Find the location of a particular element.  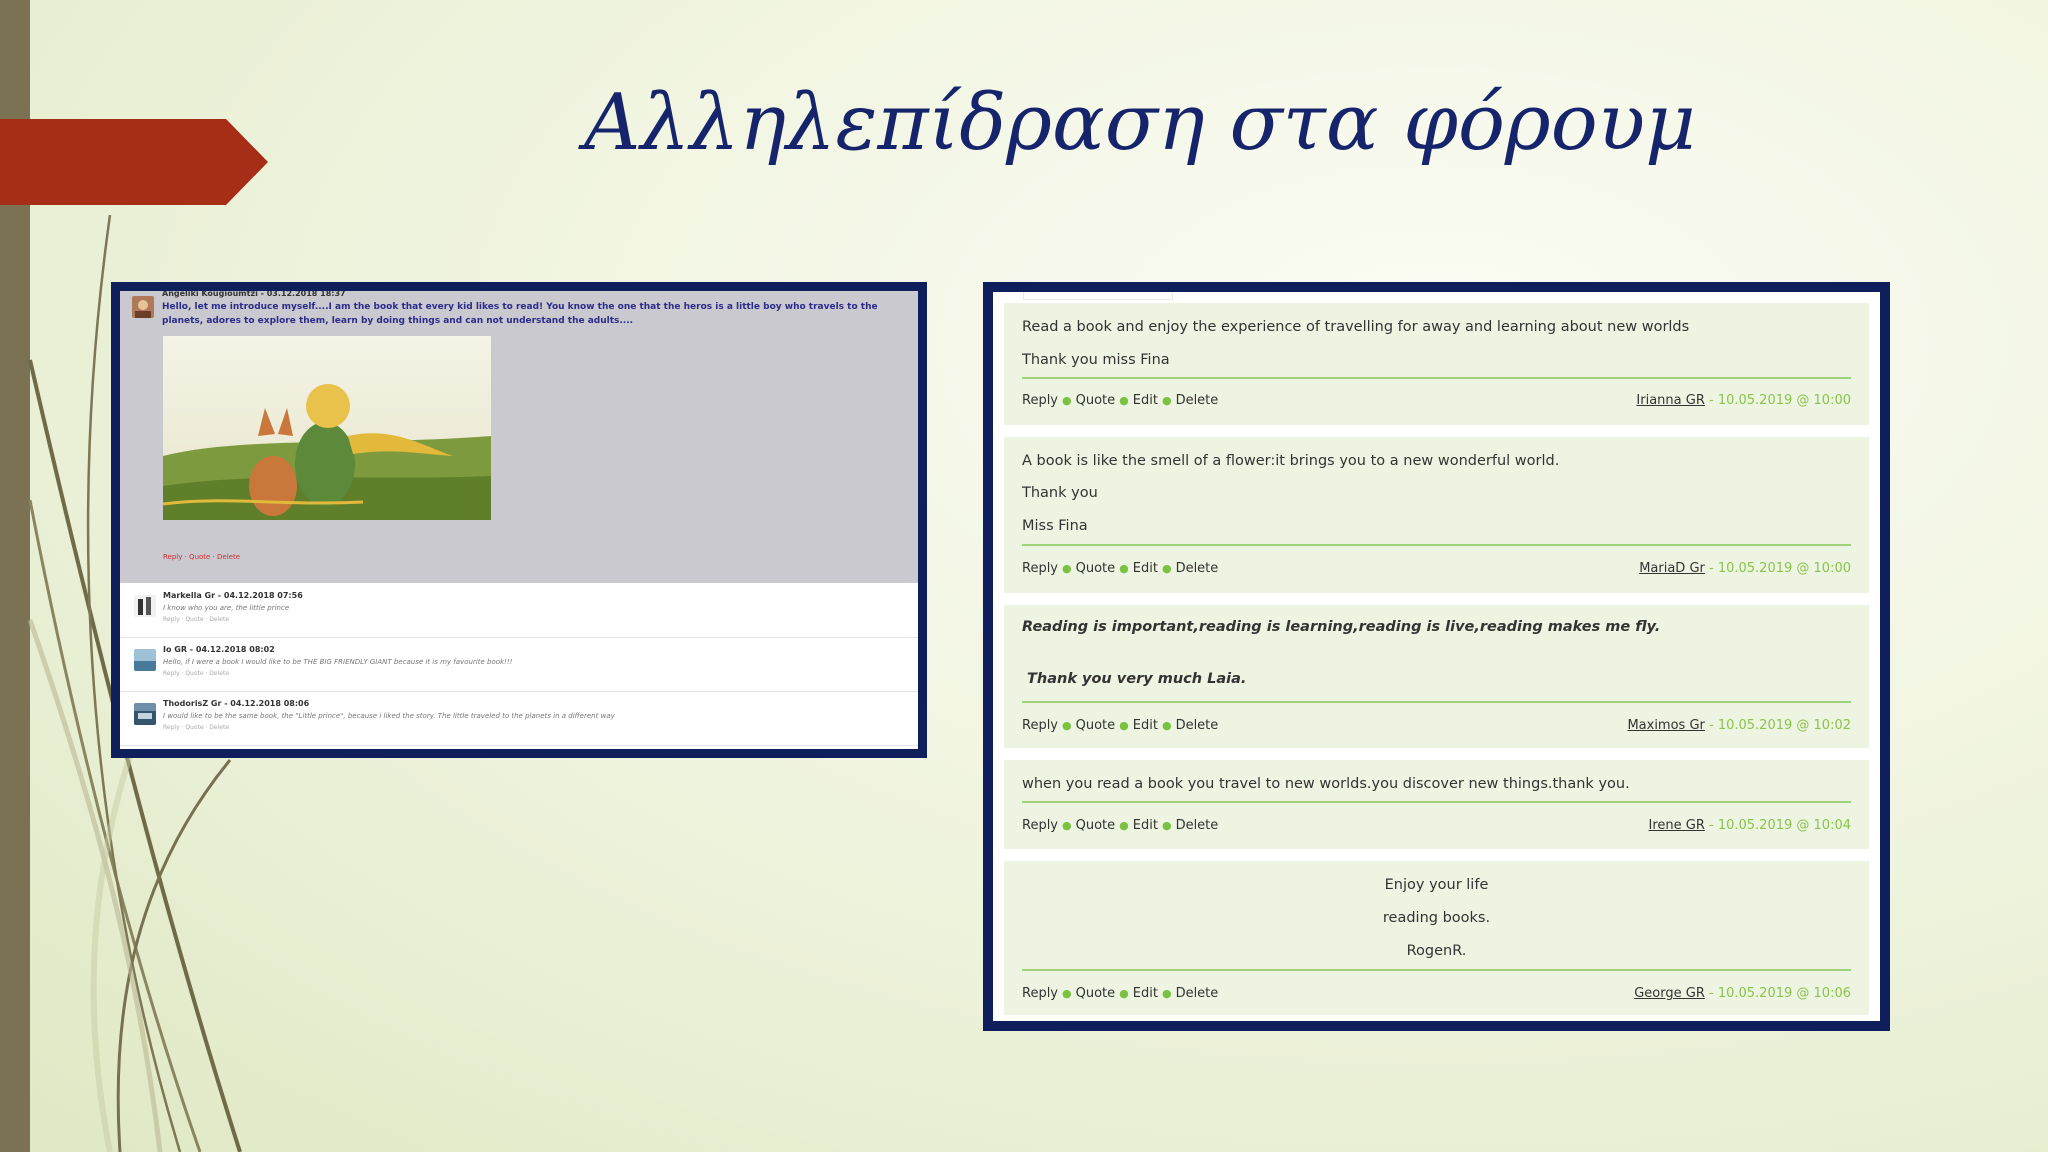

post-line: Enjoy your life is located at coordinates (1436, 885).